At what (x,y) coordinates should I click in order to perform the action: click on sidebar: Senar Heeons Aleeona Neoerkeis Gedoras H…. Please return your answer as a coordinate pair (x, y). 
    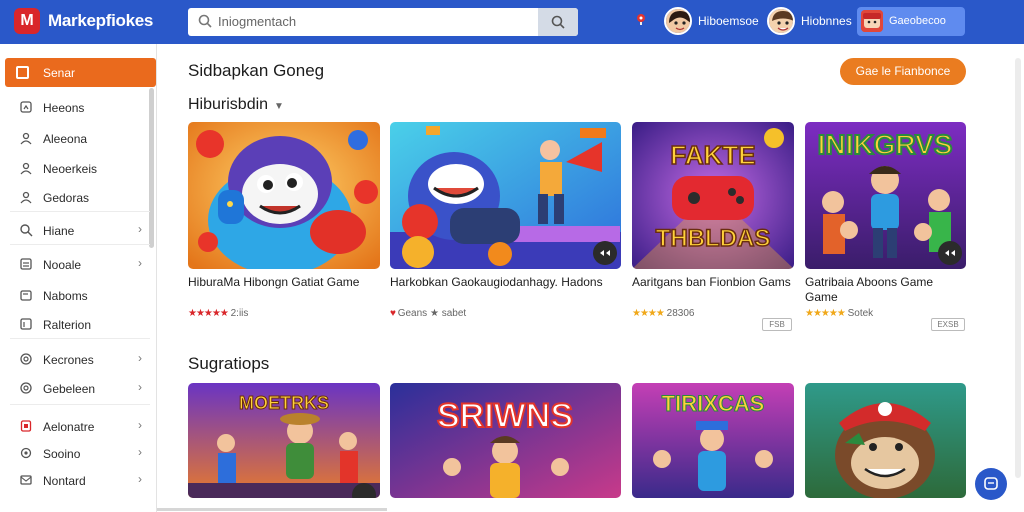
    Looking at the image, I should click on (78, 278).